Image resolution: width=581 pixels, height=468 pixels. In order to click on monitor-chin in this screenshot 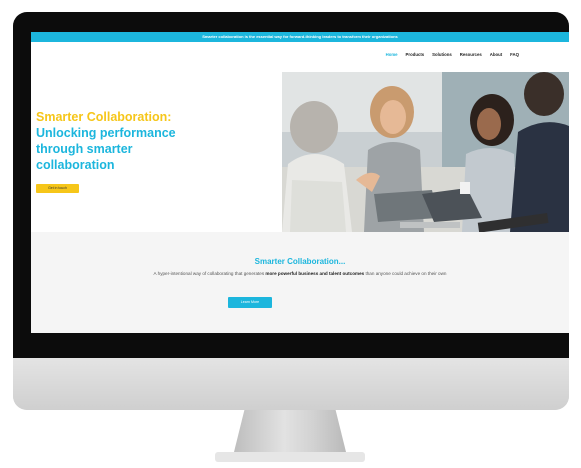, I will do `click(291, 384)`.